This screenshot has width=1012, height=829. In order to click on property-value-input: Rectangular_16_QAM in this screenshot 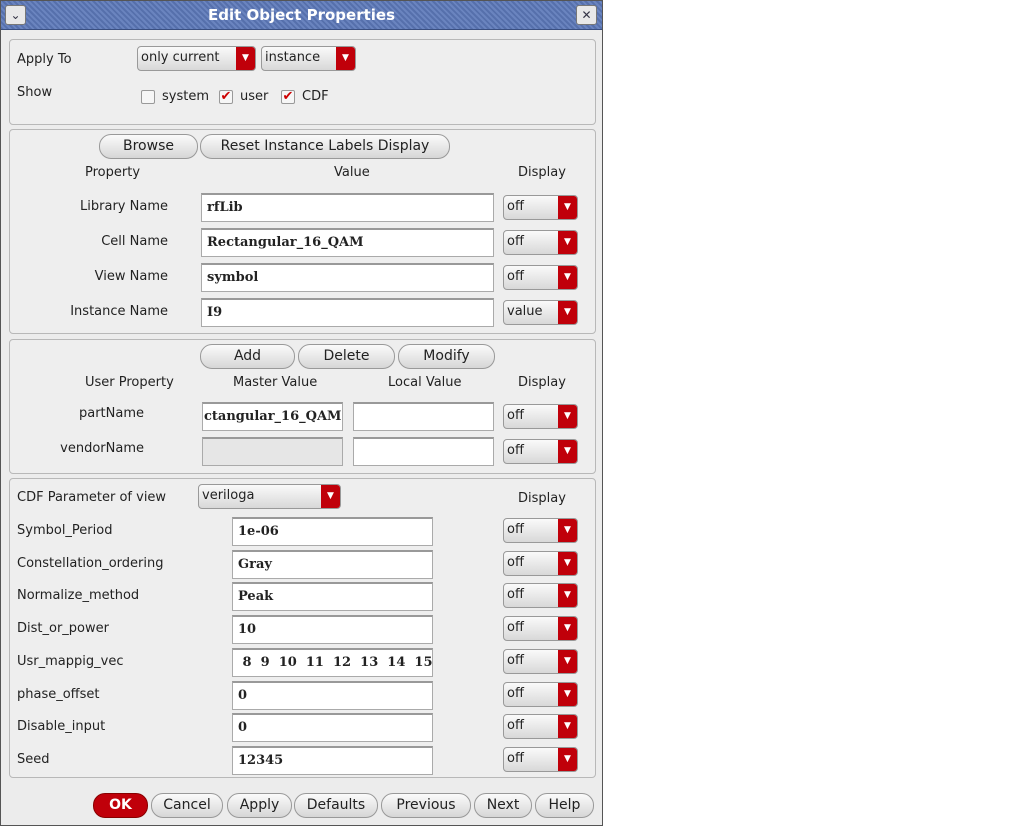, I will do `click(347, 242)`.